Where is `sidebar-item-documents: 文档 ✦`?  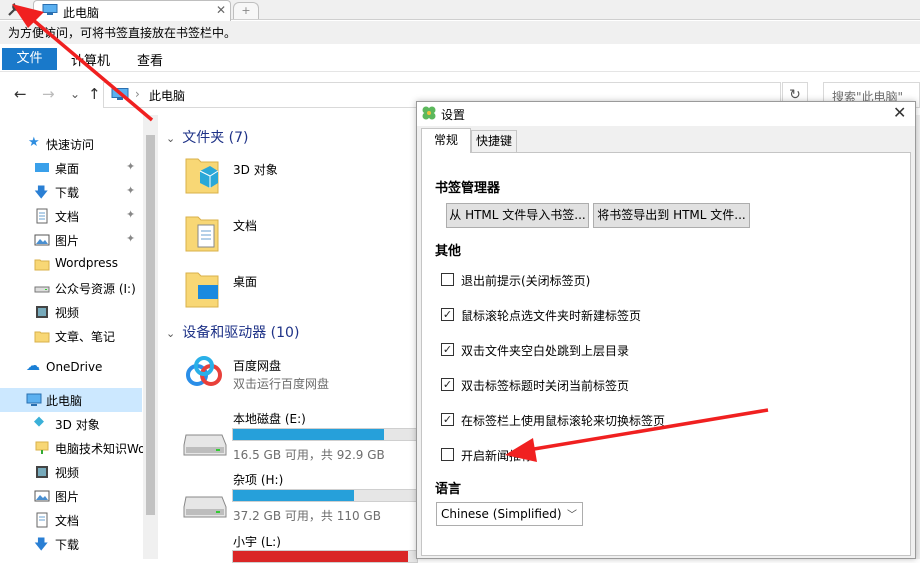 sidebar-item-documents: 文档 ✦ is located at coordinates (71, 216).